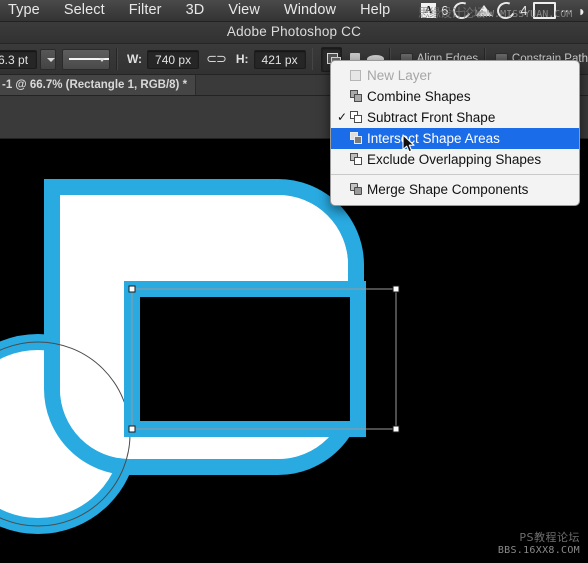  I want to click on menu-option-combine-shapes: Combine Shapes, so click(455, 96).